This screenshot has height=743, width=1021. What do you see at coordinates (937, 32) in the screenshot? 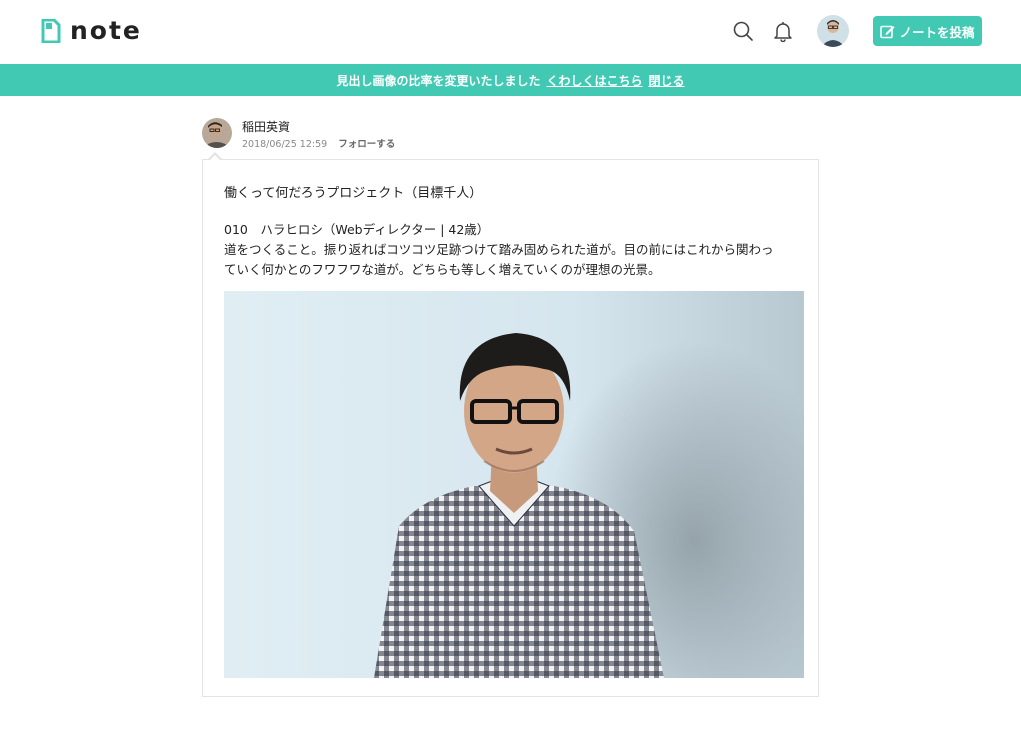
I see `post-note-label: ノートを投稿` at bounding box center [937, 32].